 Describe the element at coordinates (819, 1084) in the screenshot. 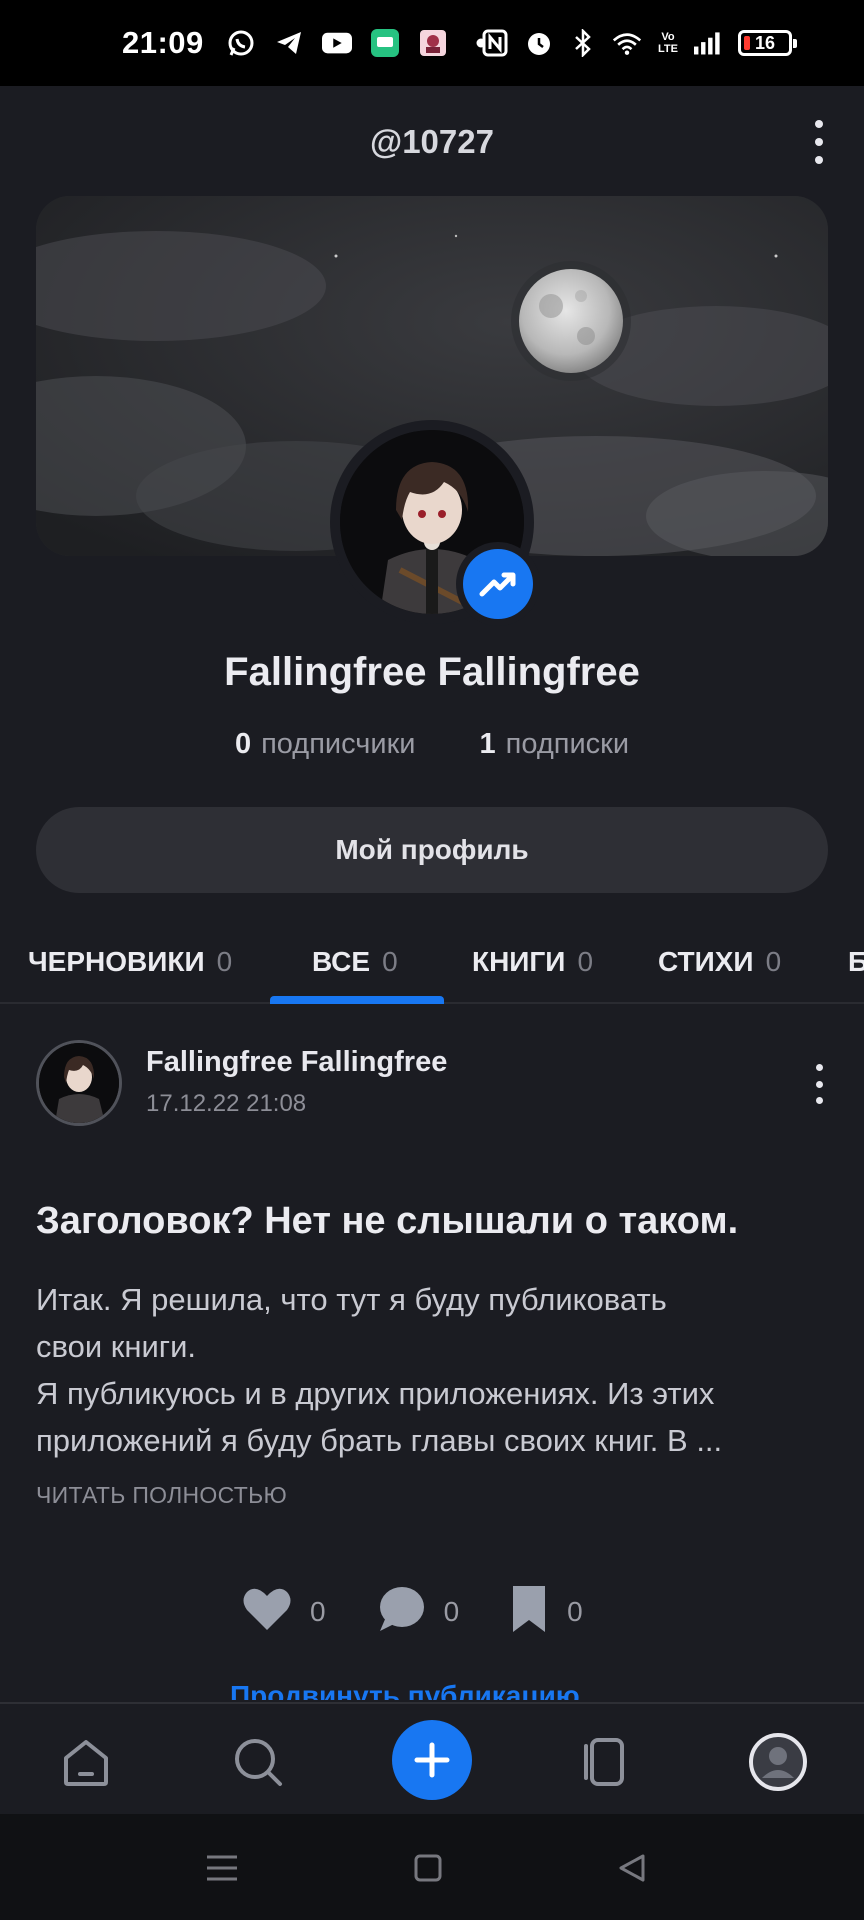

I see `post-more-icon` at that location.